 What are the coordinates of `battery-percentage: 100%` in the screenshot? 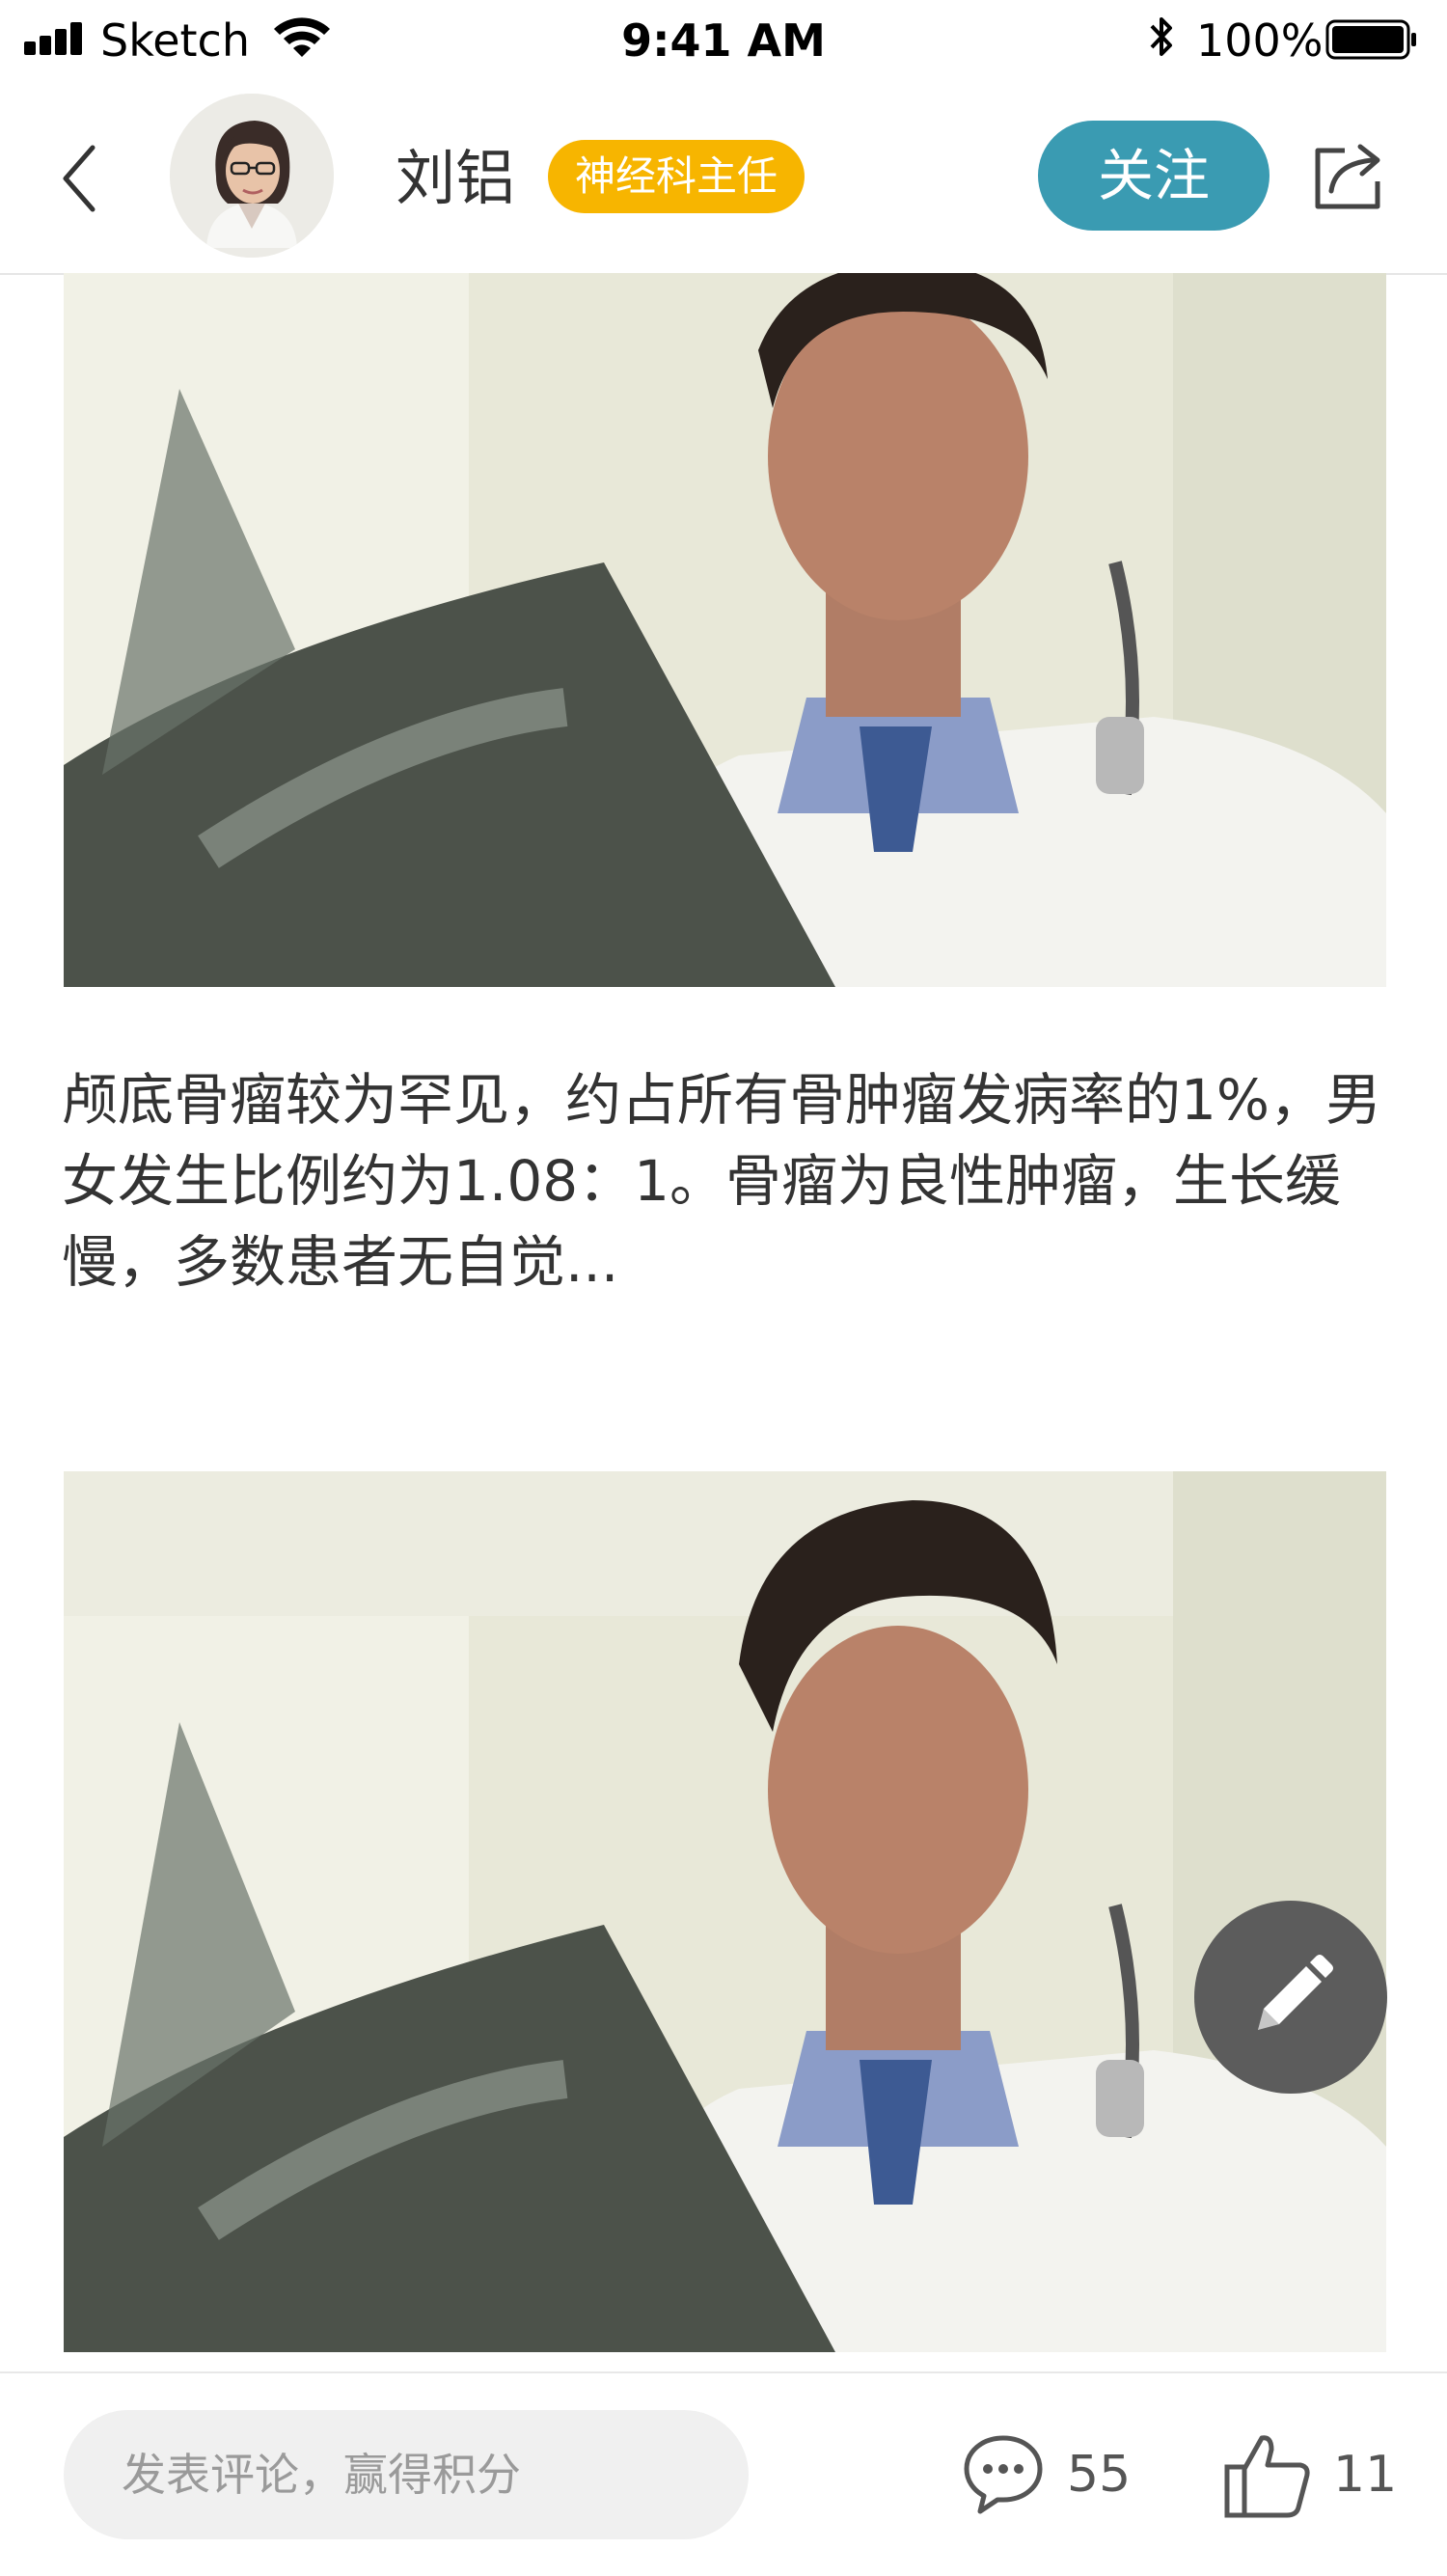 It's located at (1260, 41).